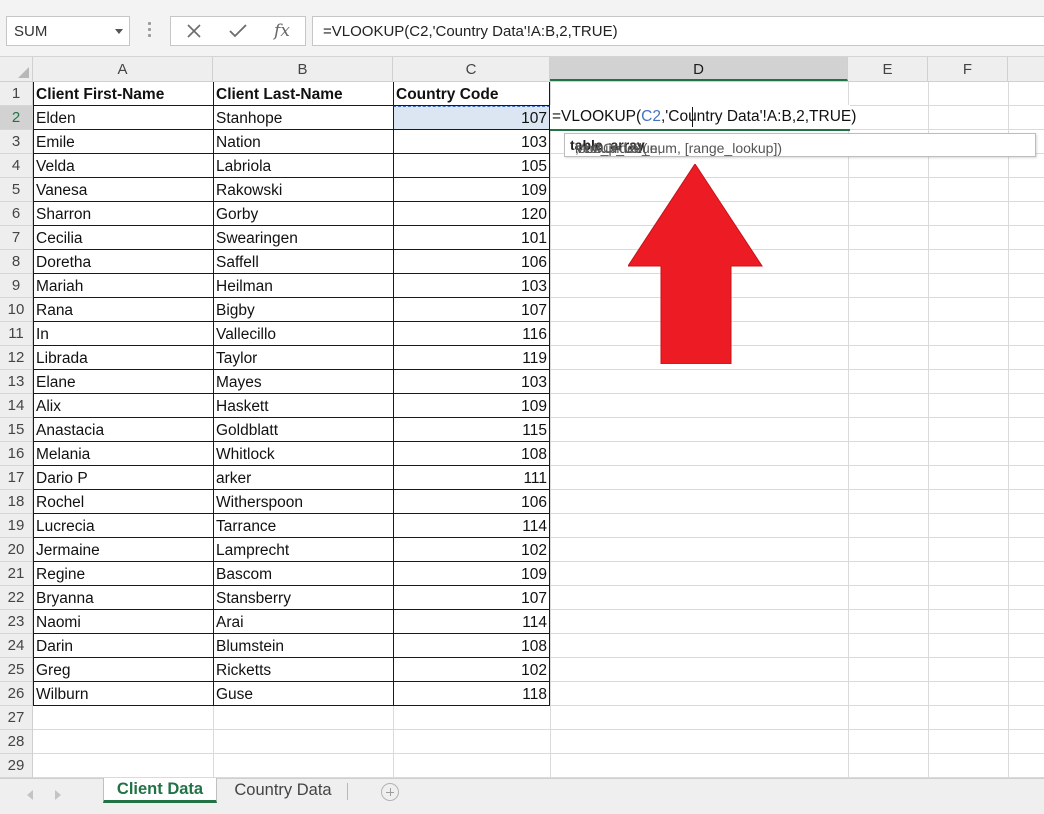  I want to click on table-cell: Sharron, so click(123, 214).